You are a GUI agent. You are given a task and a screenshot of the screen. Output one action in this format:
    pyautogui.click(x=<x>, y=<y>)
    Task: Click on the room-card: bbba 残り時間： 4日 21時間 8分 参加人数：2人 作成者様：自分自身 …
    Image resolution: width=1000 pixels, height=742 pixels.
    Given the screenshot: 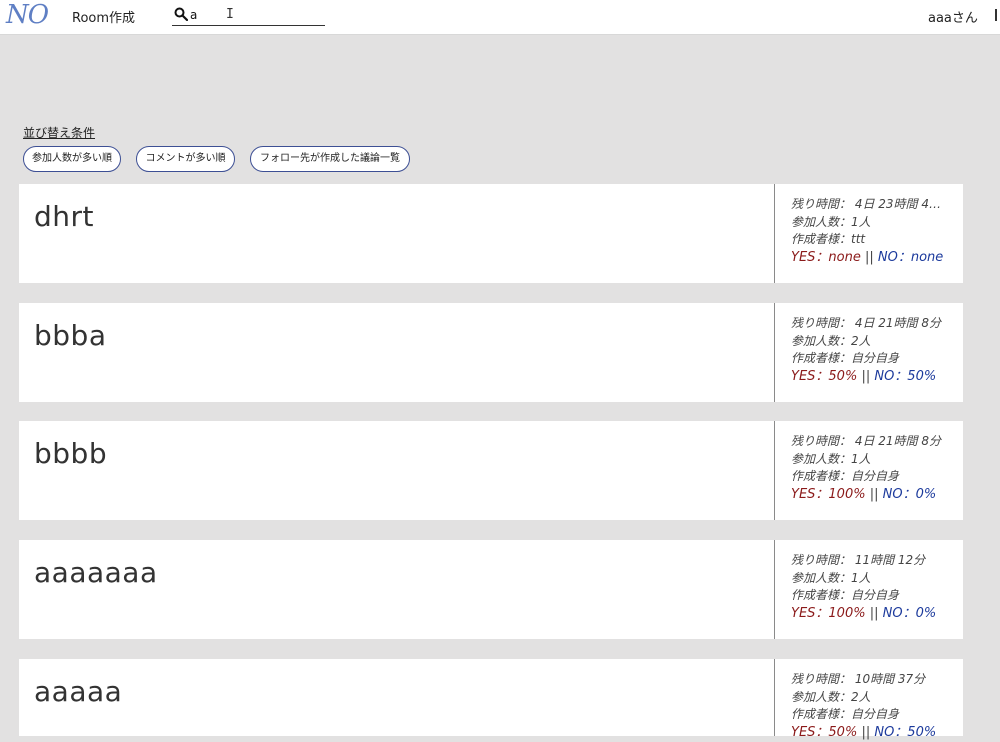 What is the action you would take?
    pyautogui.click(x=491, y=352)
    